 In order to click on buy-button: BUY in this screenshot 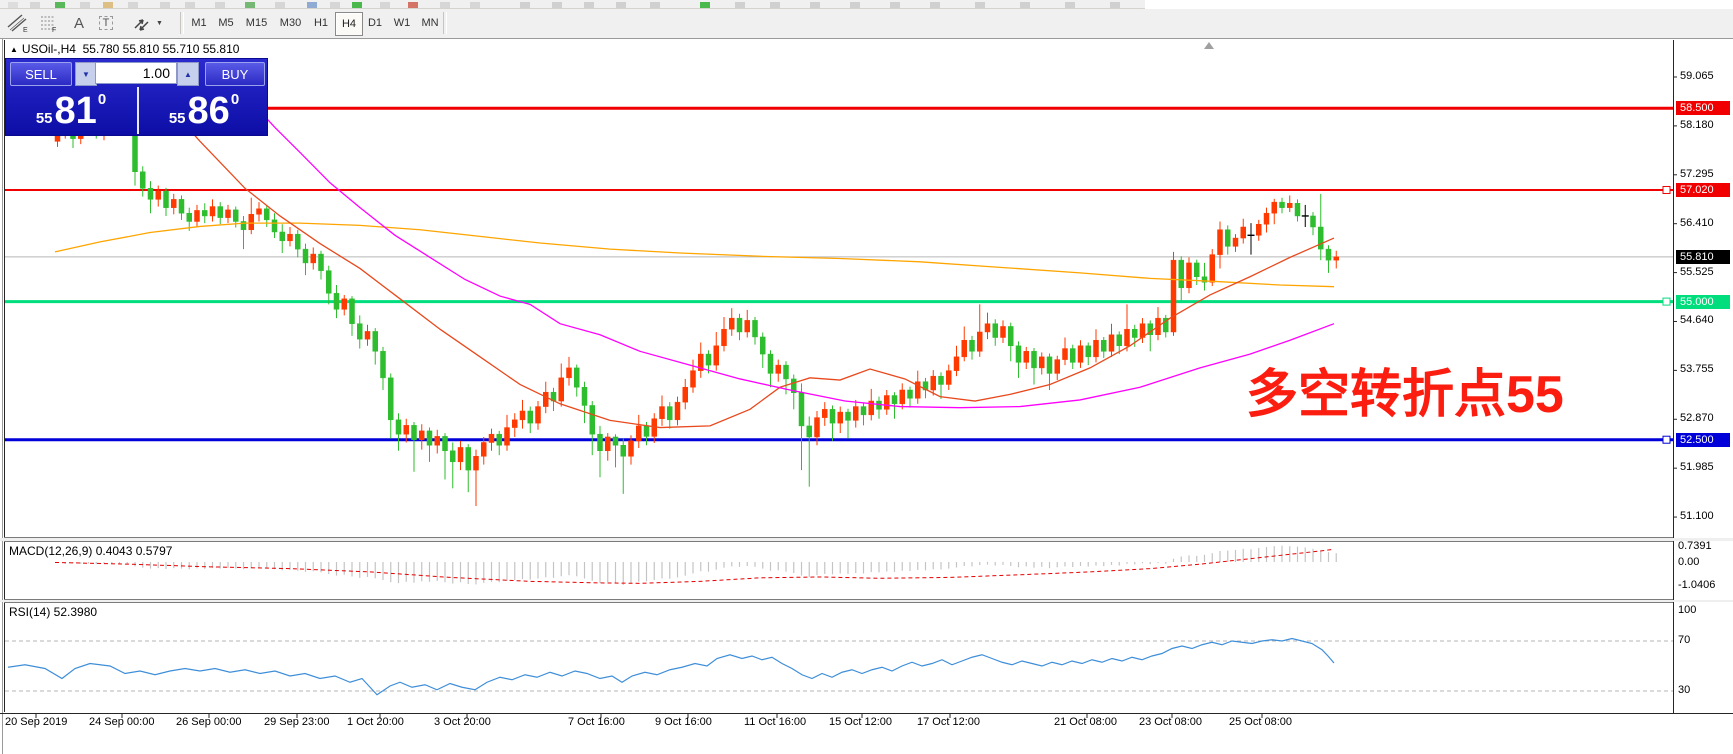, I will do `click(235, 74)`.